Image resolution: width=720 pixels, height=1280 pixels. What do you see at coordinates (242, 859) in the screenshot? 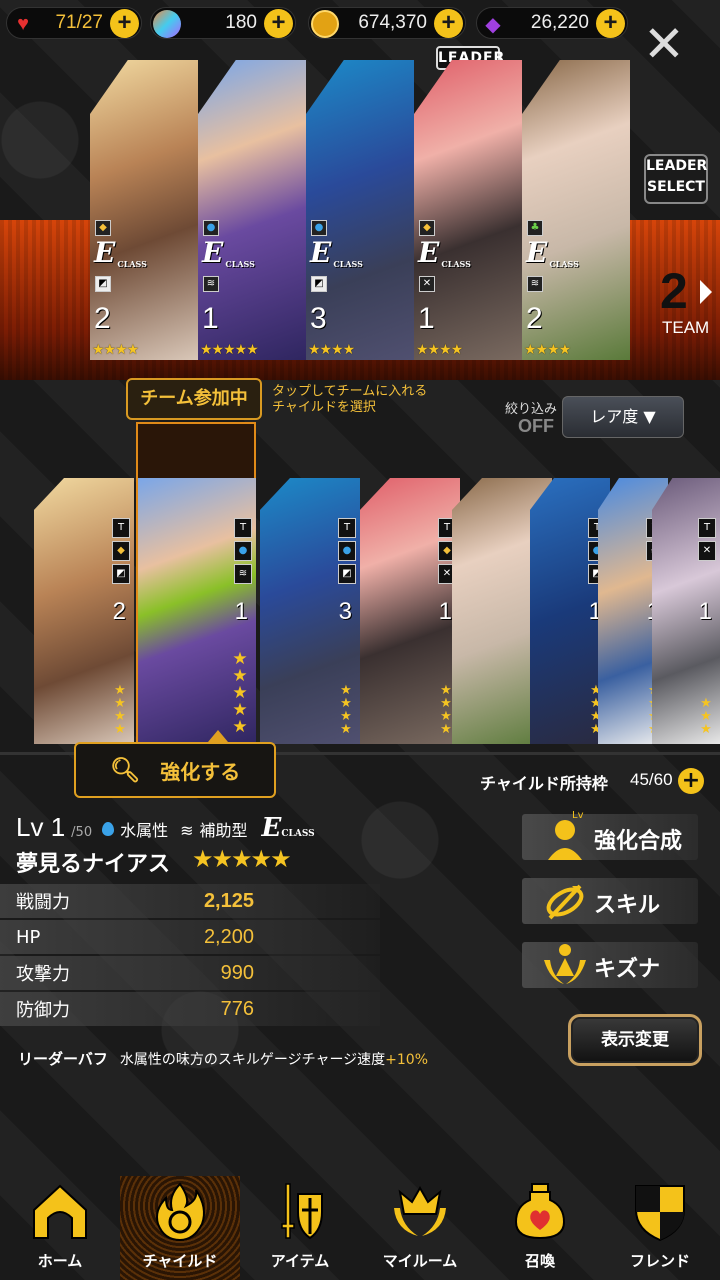
I see `character-stars: ★★★★★` at bounding box center [242, 859].